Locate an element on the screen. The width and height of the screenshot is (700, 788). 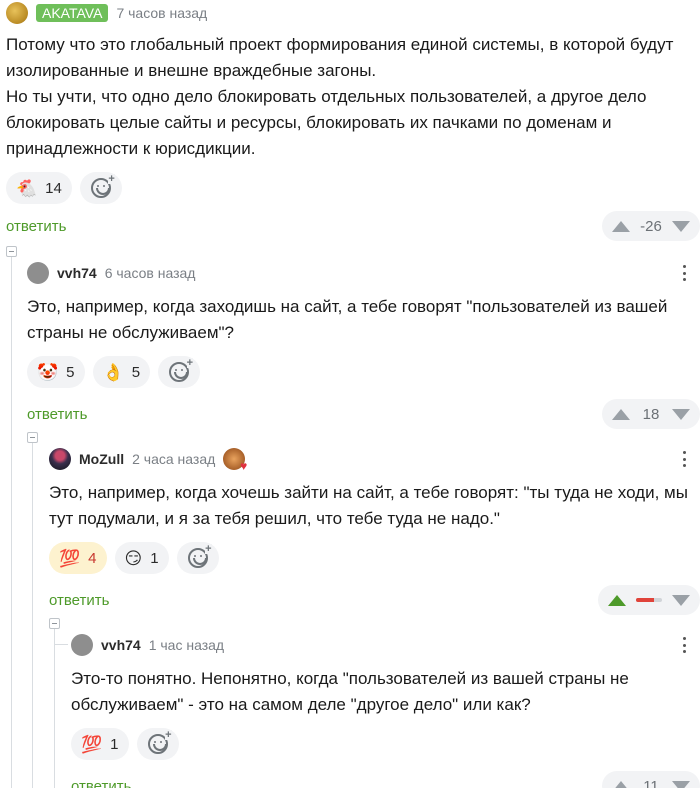
comment-score: -26 is located at coordinates (651, 226).